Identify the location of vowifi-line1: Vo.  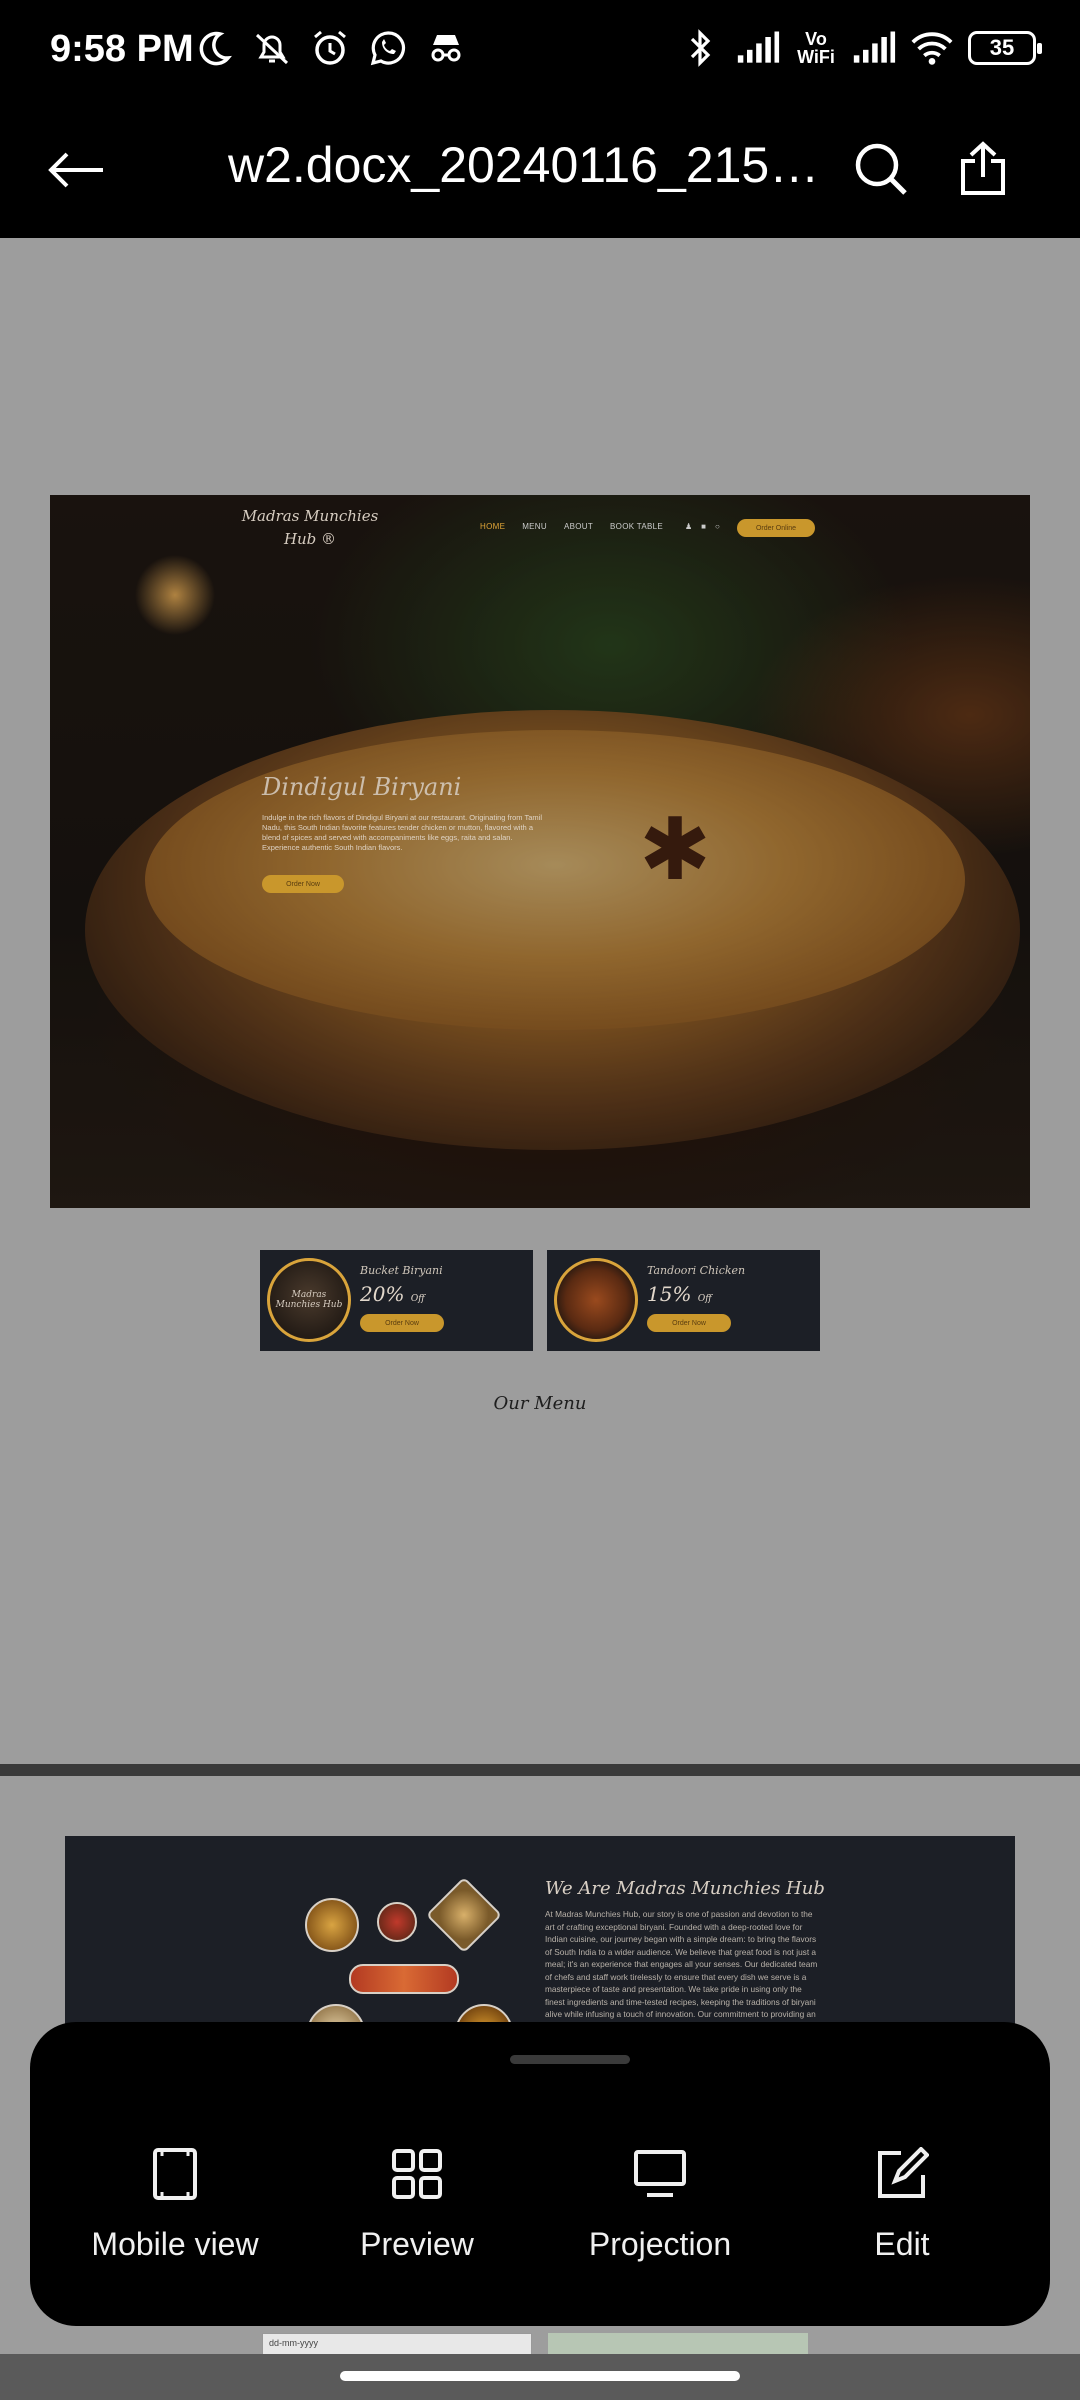
(816, 39).